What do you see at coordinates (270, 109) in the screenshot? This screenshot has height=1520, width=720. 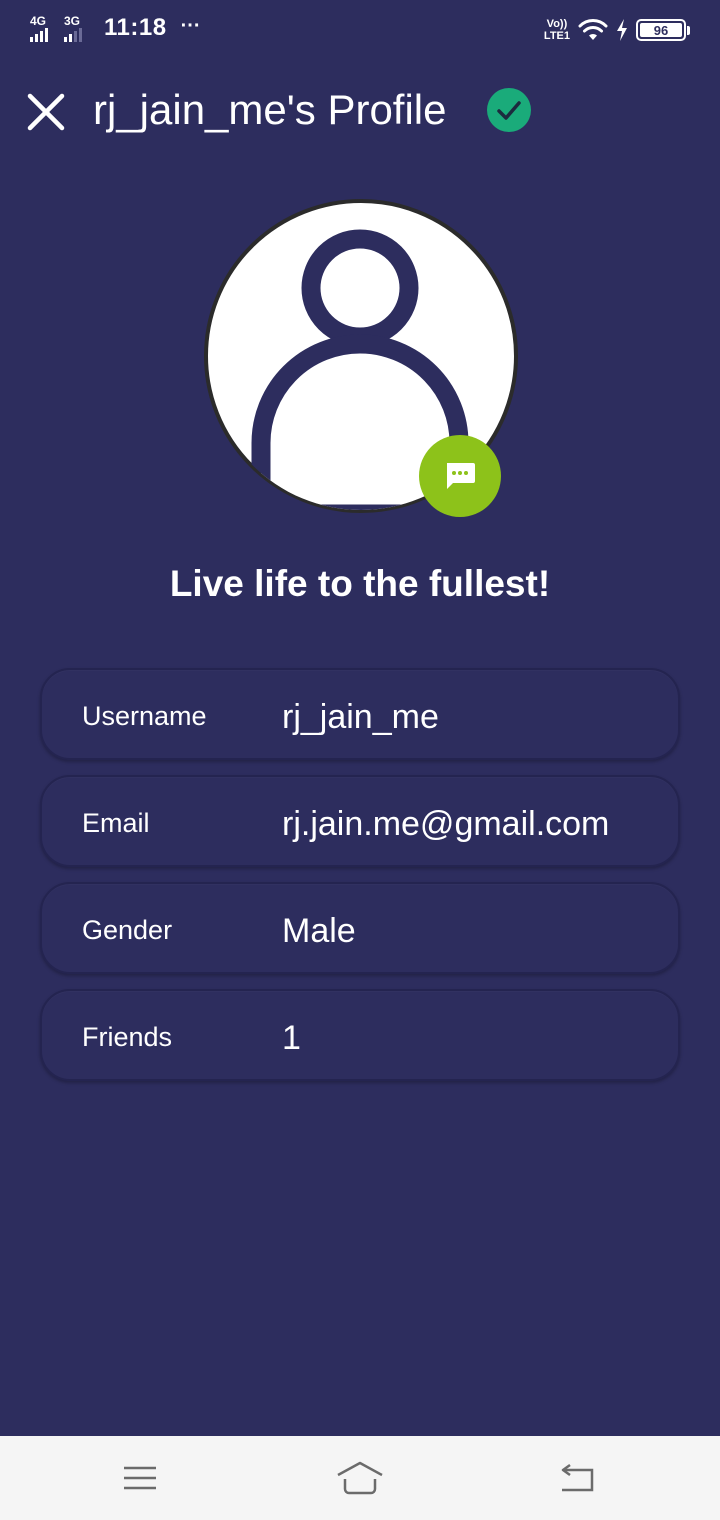 I see `page-title: rj_jain_me's Profile` at bounding box center [270, 109].